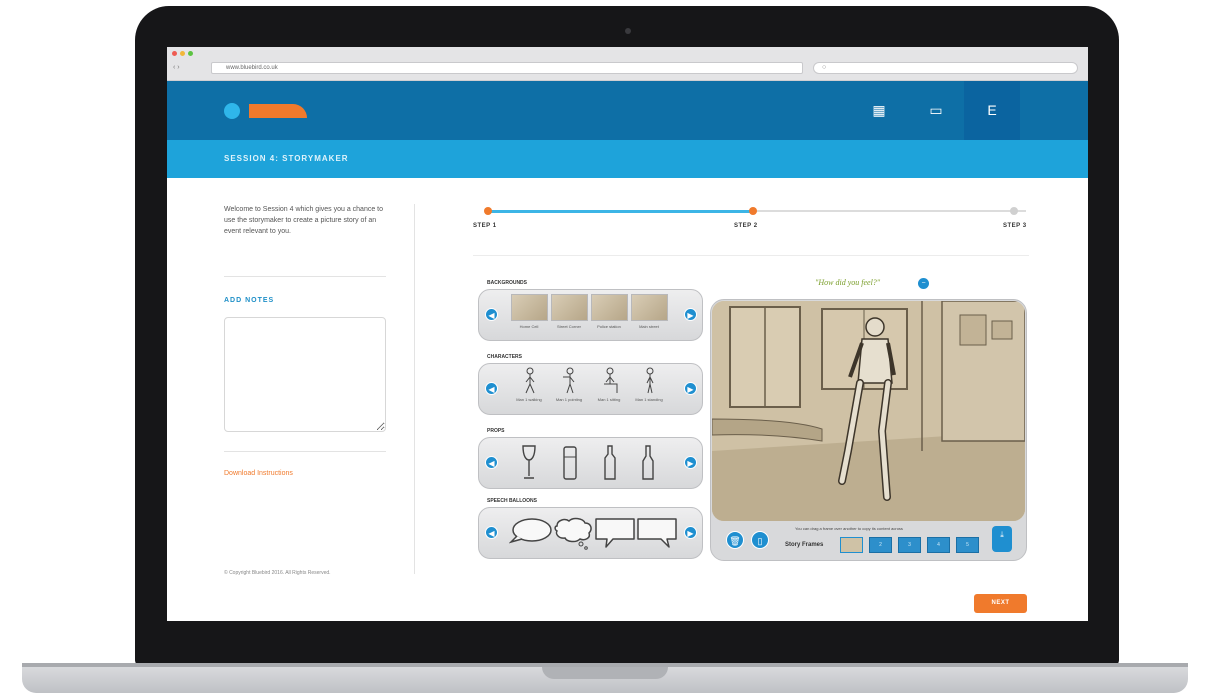 The image size is (1210, 696). What do you see at coordinates (529, 399) in the screenshot?
I see `character-caption: Man 1 walking` at bounding box center [529, 399].